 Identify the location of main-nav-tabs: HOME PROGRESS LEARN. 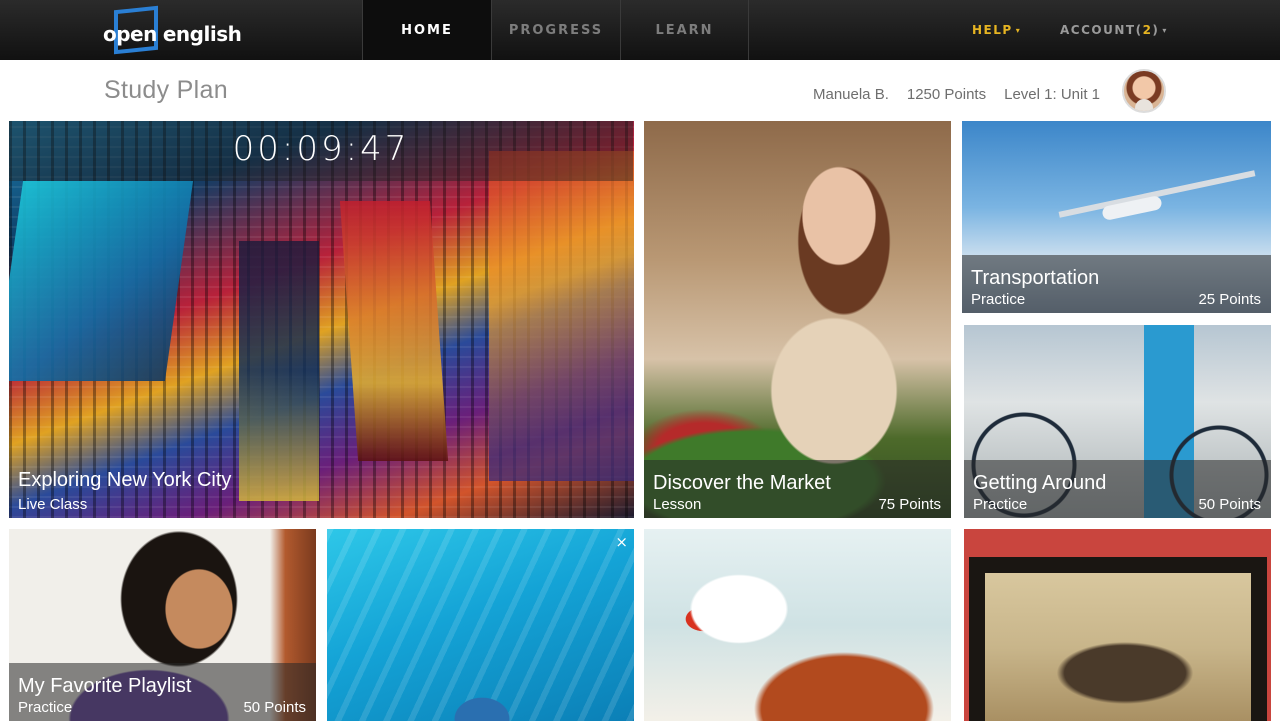
(555, 30).